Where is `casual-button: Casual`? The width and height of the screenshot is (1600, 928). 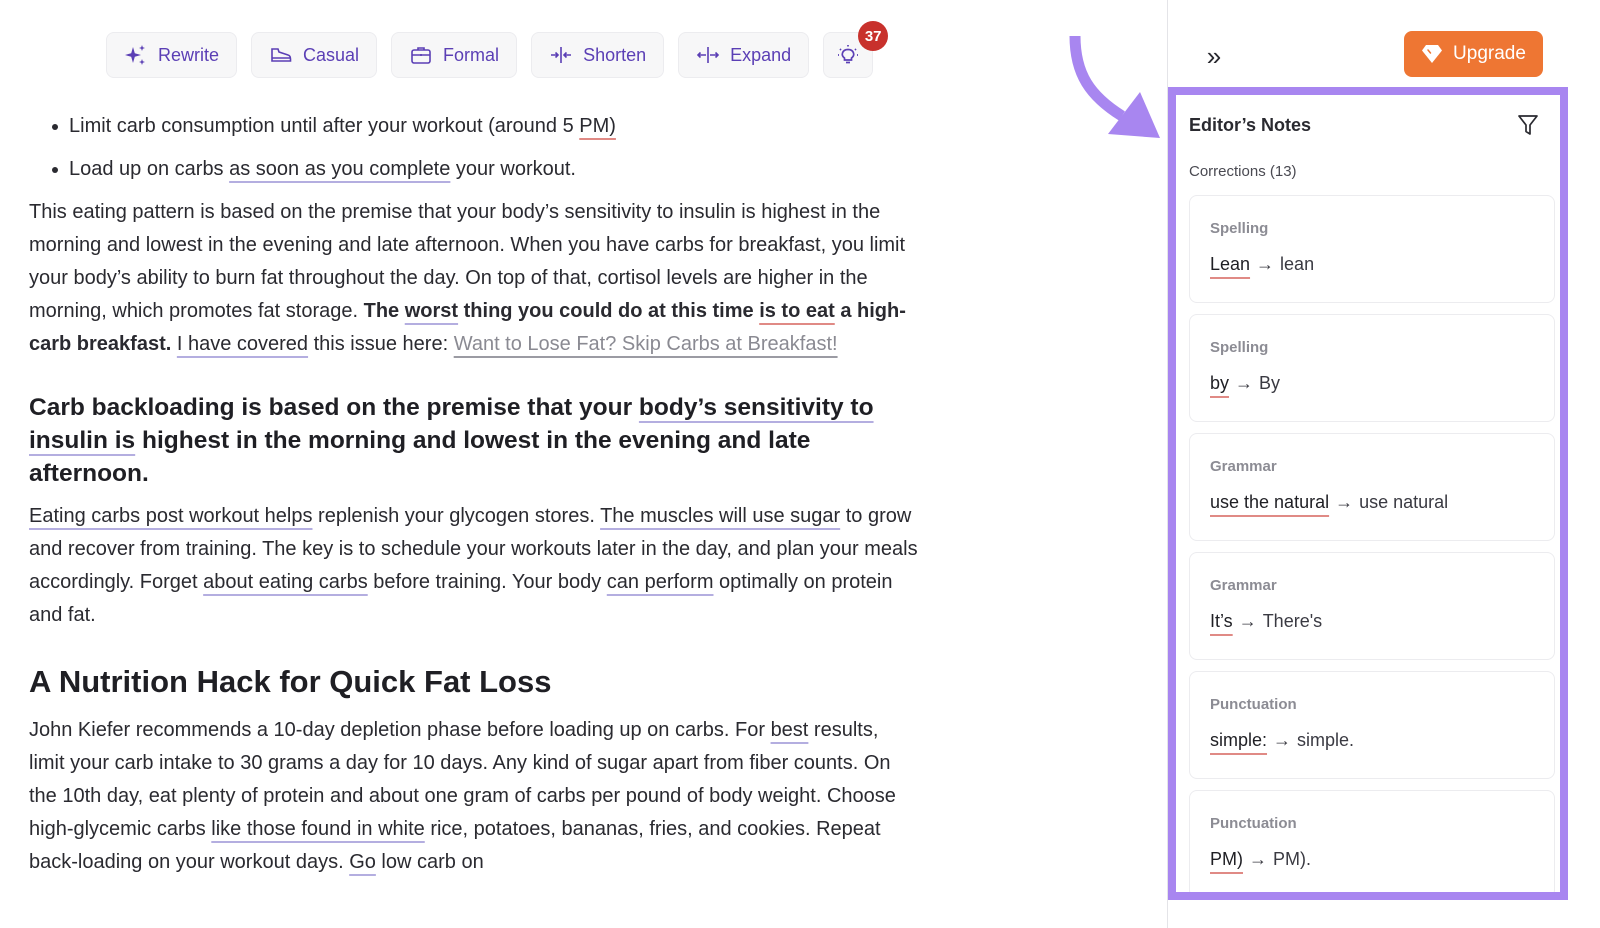 casual-button: Casual is located at coordinates (314, 55).